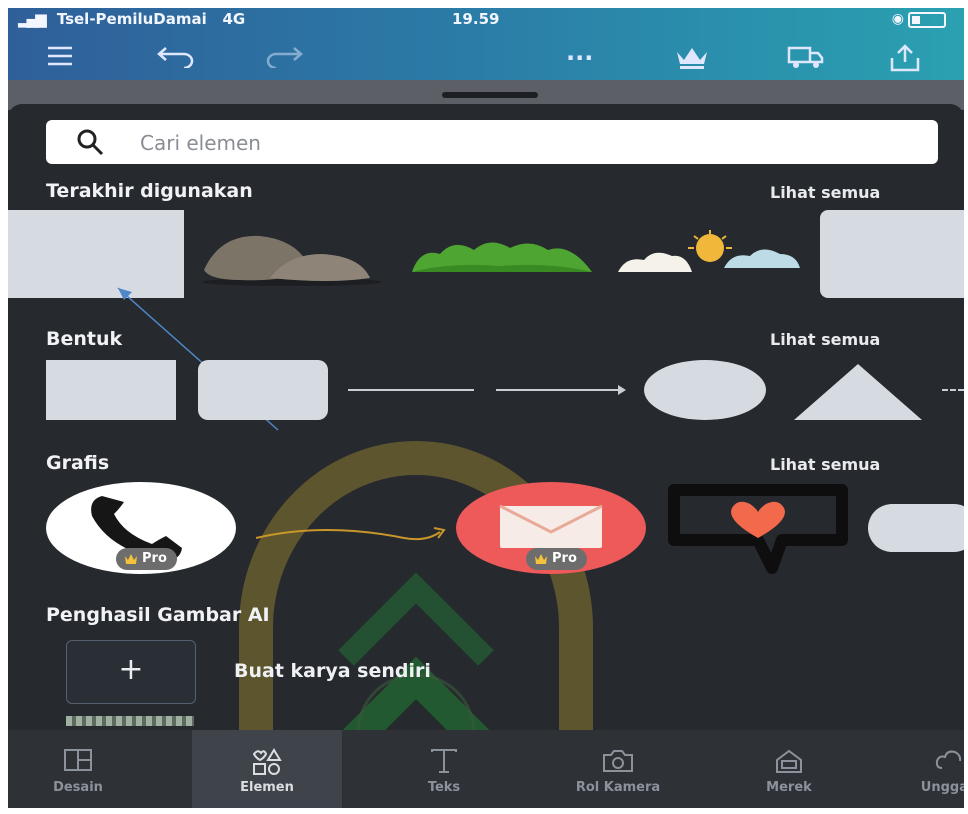 The image size is (968, 814). What do you see at coordinates (284, 56) in the screenshot?
I see `redo-icon` at bounding box center [284, 56].